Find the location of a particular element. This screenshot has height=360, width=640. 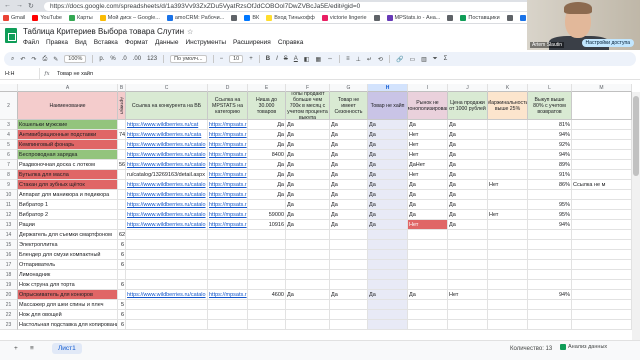

column-header-l: L is located at coordinates (550, 88).